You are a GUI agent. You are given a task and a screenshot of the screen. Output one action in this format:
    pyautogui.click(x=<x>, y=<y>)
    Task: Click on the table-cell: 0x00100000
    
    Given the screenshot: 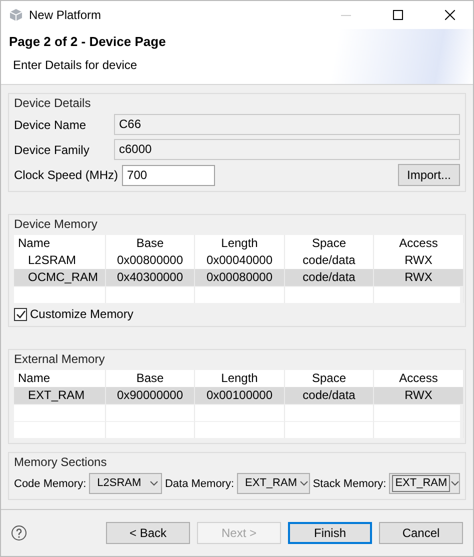 What is the action you would take?
    pyautogui.click(x=240, y=395)
    